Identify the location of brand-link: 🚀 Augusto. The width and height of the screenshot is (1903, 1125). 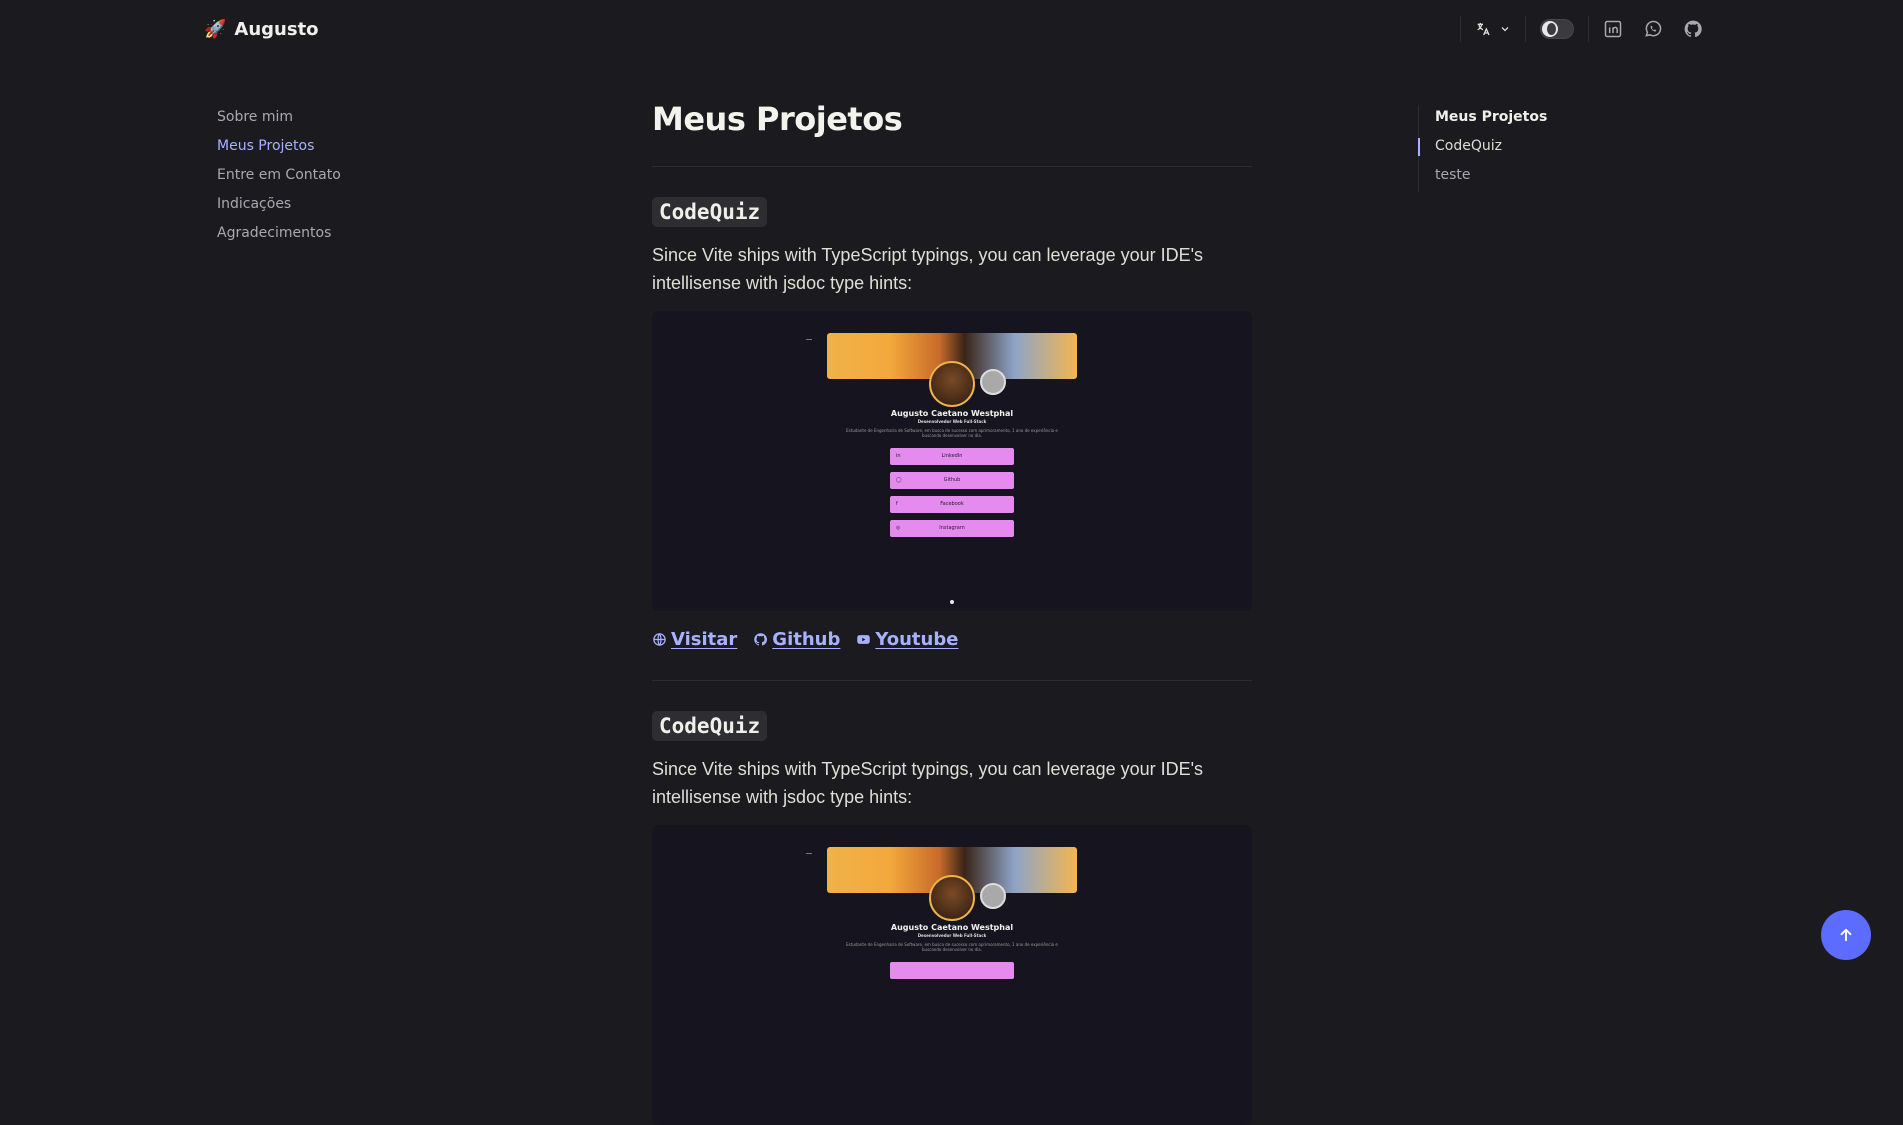
(261, 29).